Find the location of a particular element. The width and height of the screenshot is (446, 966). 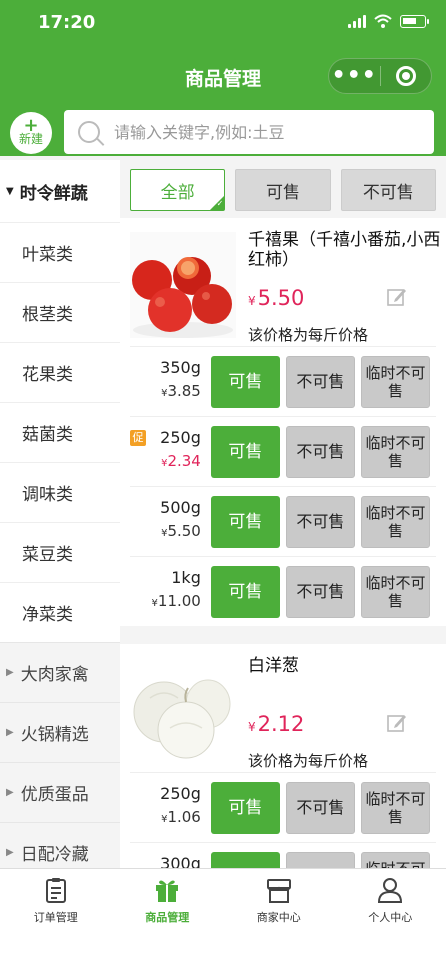

sidebar-item-subcategory: 花果类 is located at coordinates (60, 372).